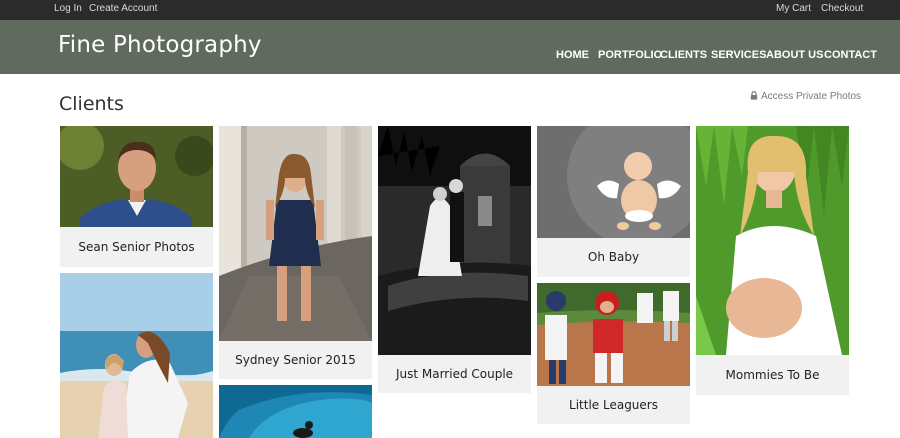 The height and width of the screenshot is (438, 900). Describe the element at coordinates (160, 45) in the screenshot. I see `site-logo: Fine Photography` at that location.